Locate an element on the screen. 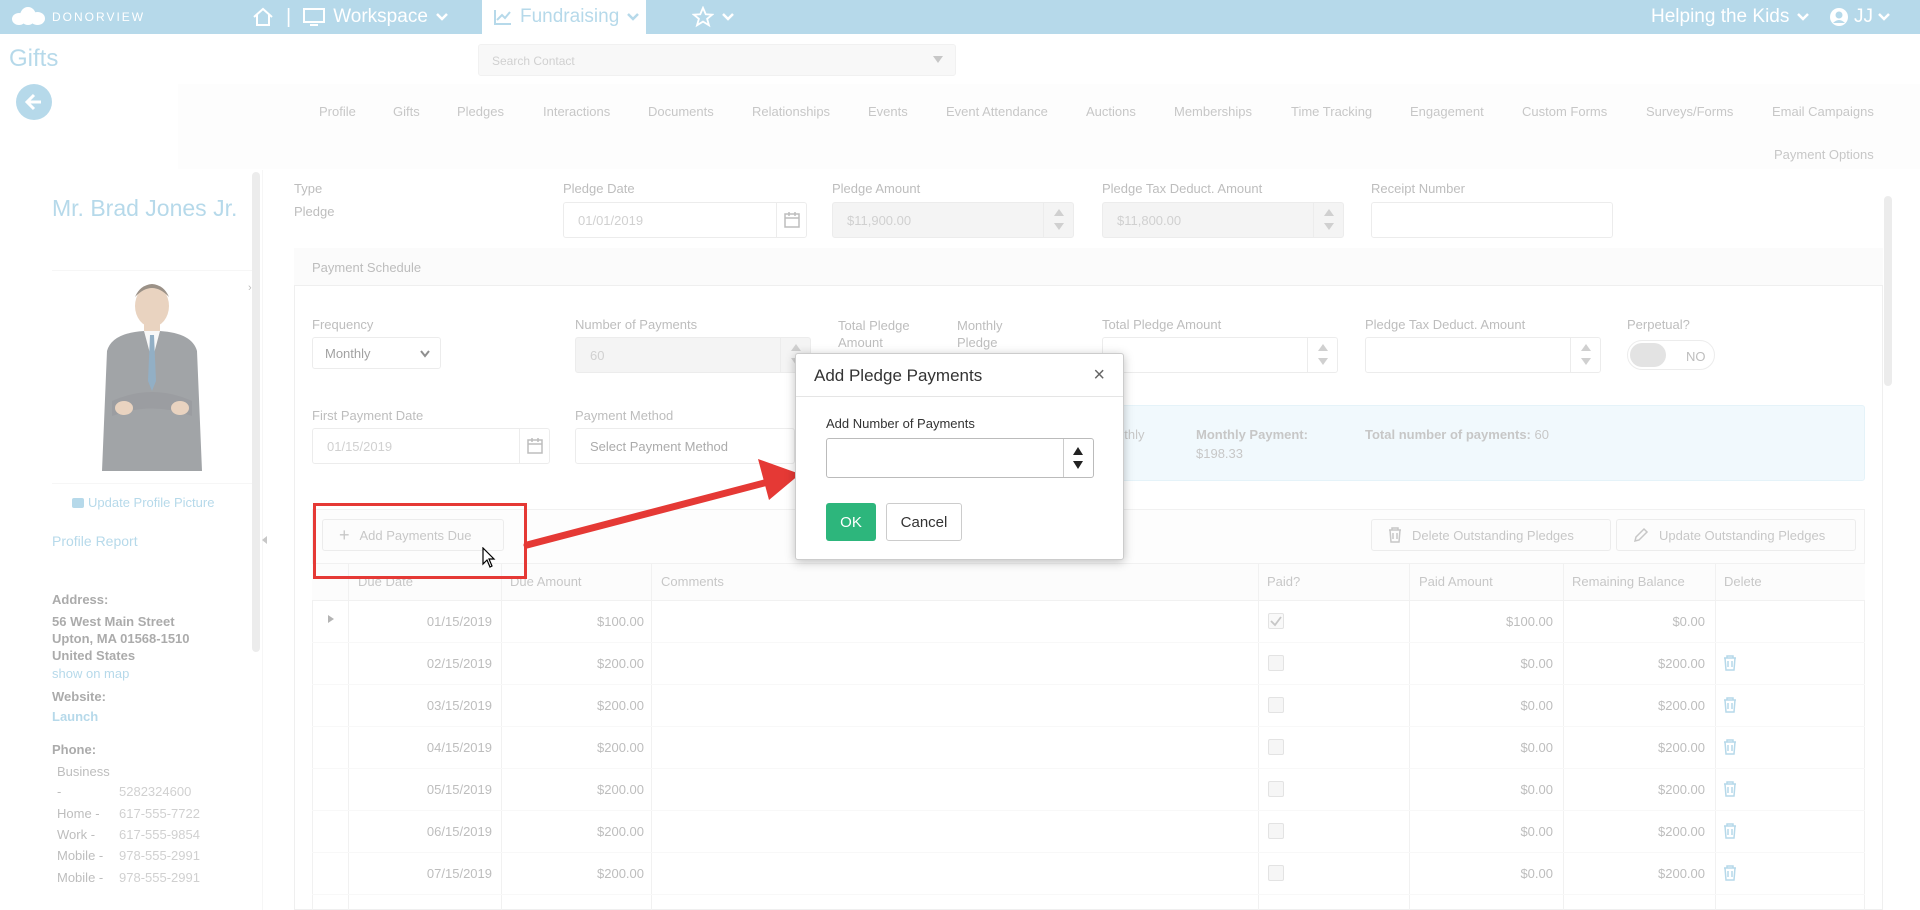 This screenshot has width=1920, height=910. number-spinner is located at coordinates (1078, 458).